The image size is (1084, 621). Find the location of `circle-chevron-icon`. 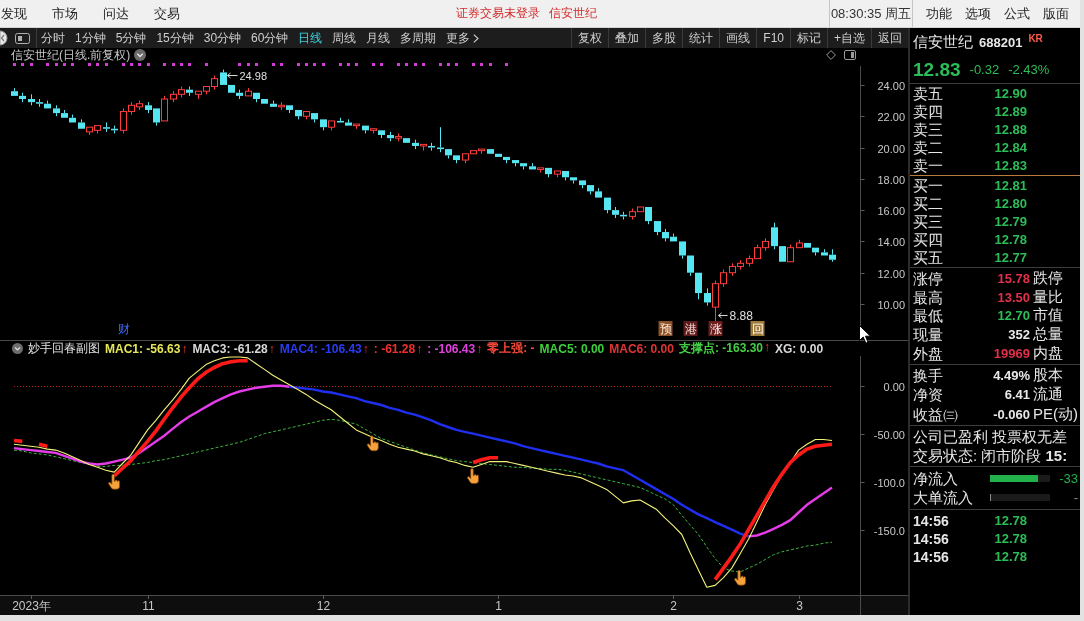

circle-chevron-icon is located at coordinates (4, 38).